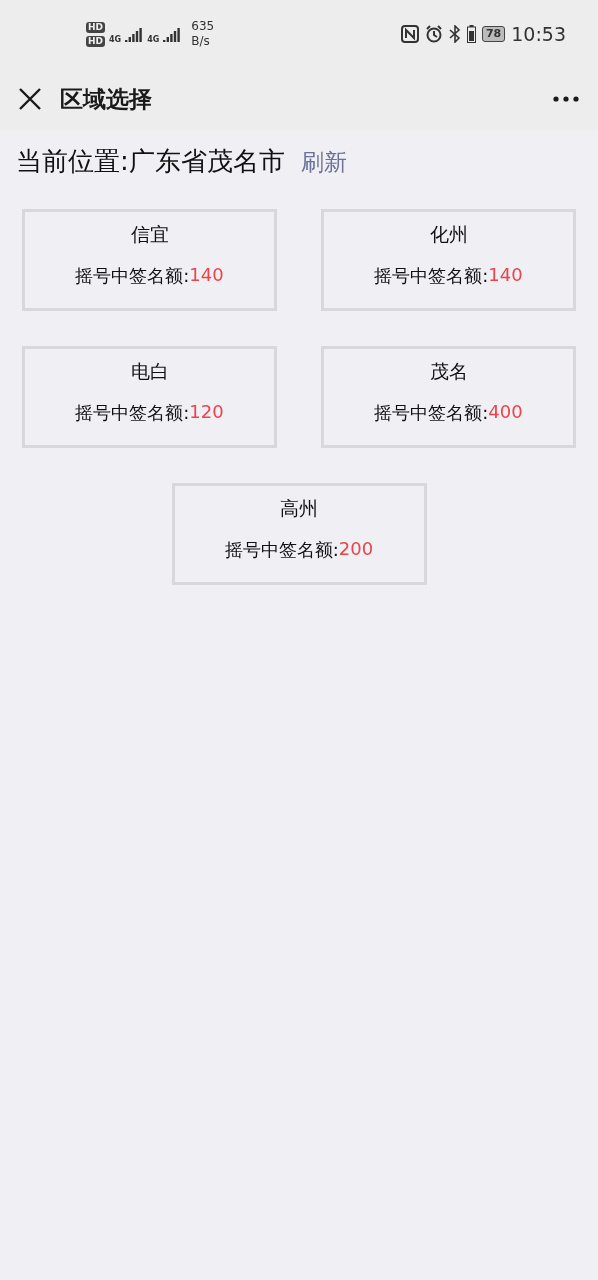  I want to click on alarm-icon, so click(433, 34).